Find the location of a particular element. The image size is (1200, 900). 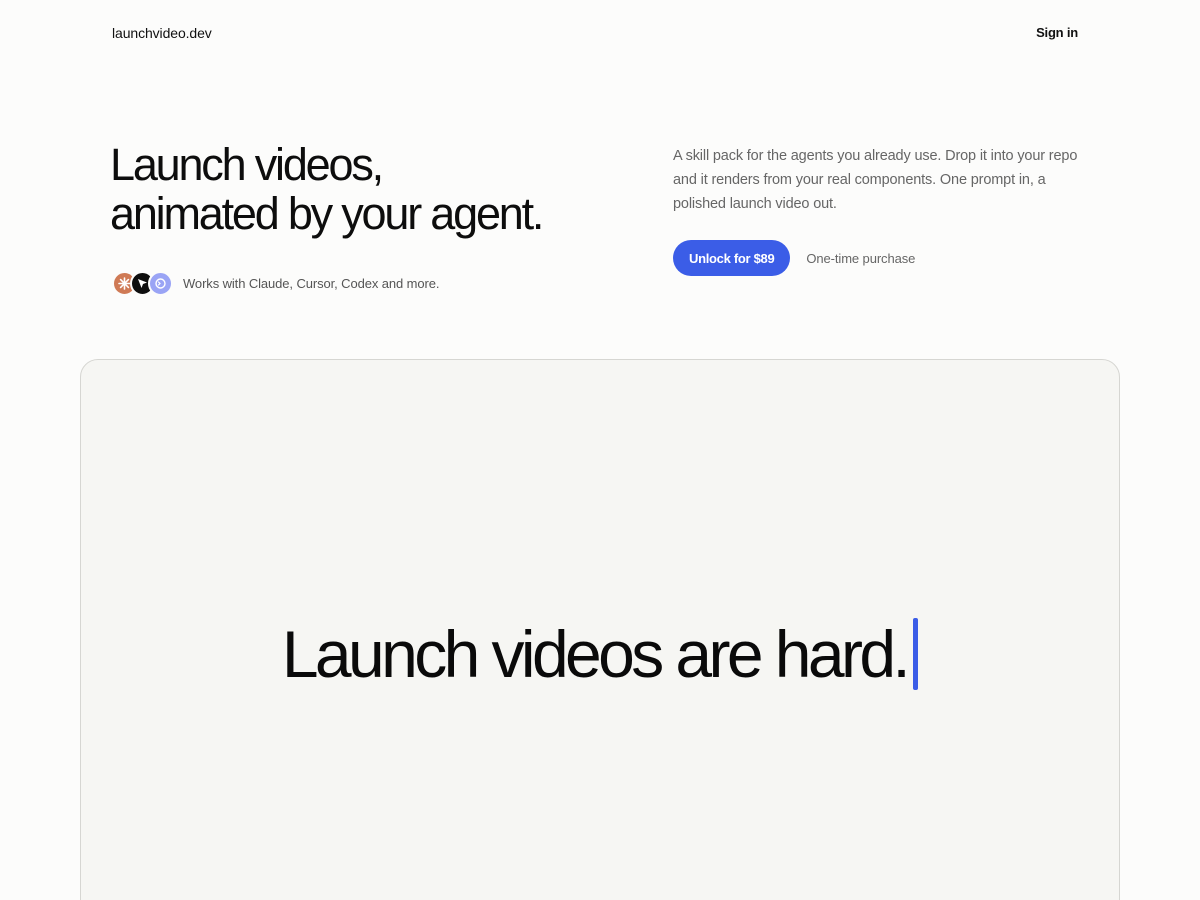

unlock-button: Unlock for $89 is located at coordinates (732, 258).